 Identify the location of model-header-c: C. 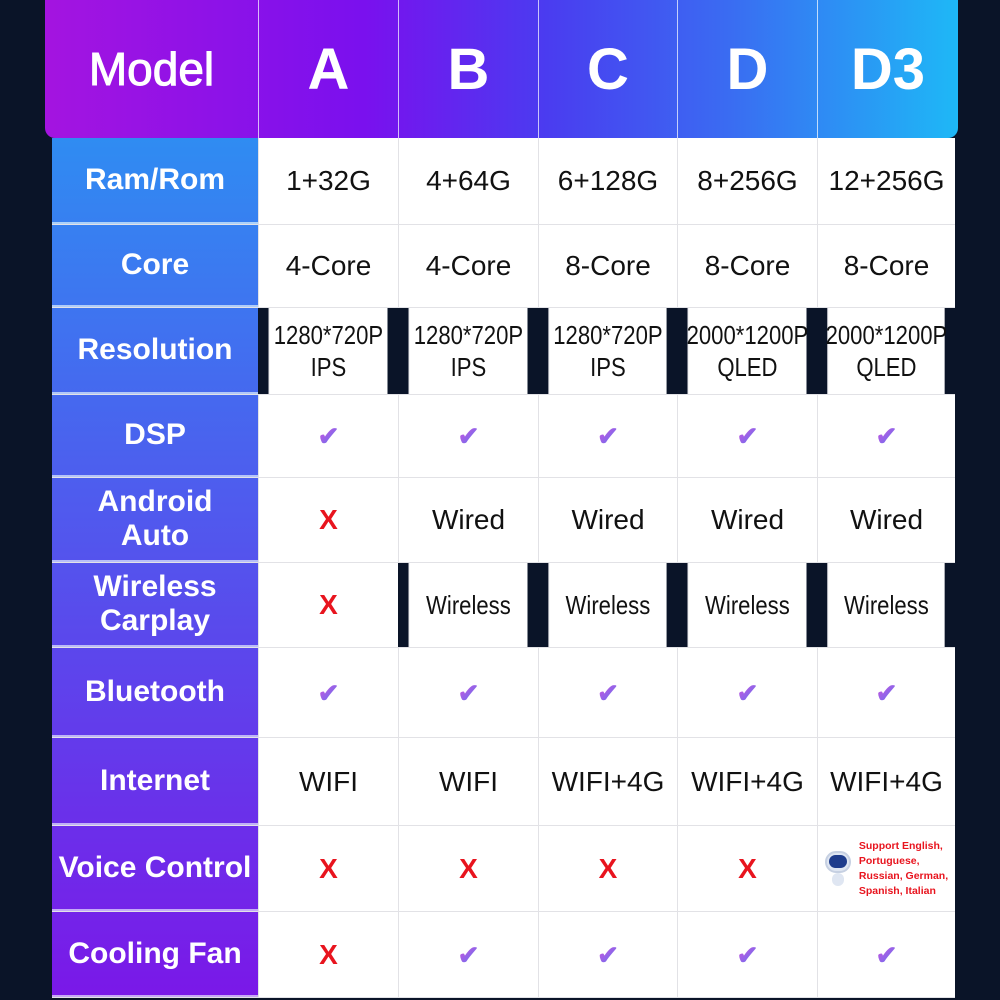
(607, 69).